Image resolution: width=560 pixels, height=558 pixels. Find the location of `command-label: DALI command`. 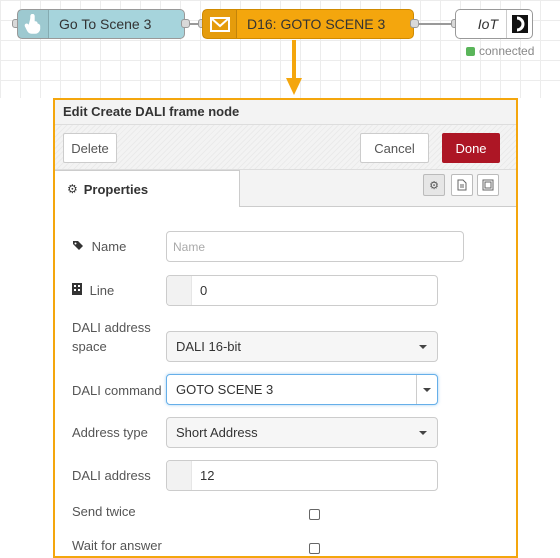

command-label: DALI command is located at coordinates (117, 390).